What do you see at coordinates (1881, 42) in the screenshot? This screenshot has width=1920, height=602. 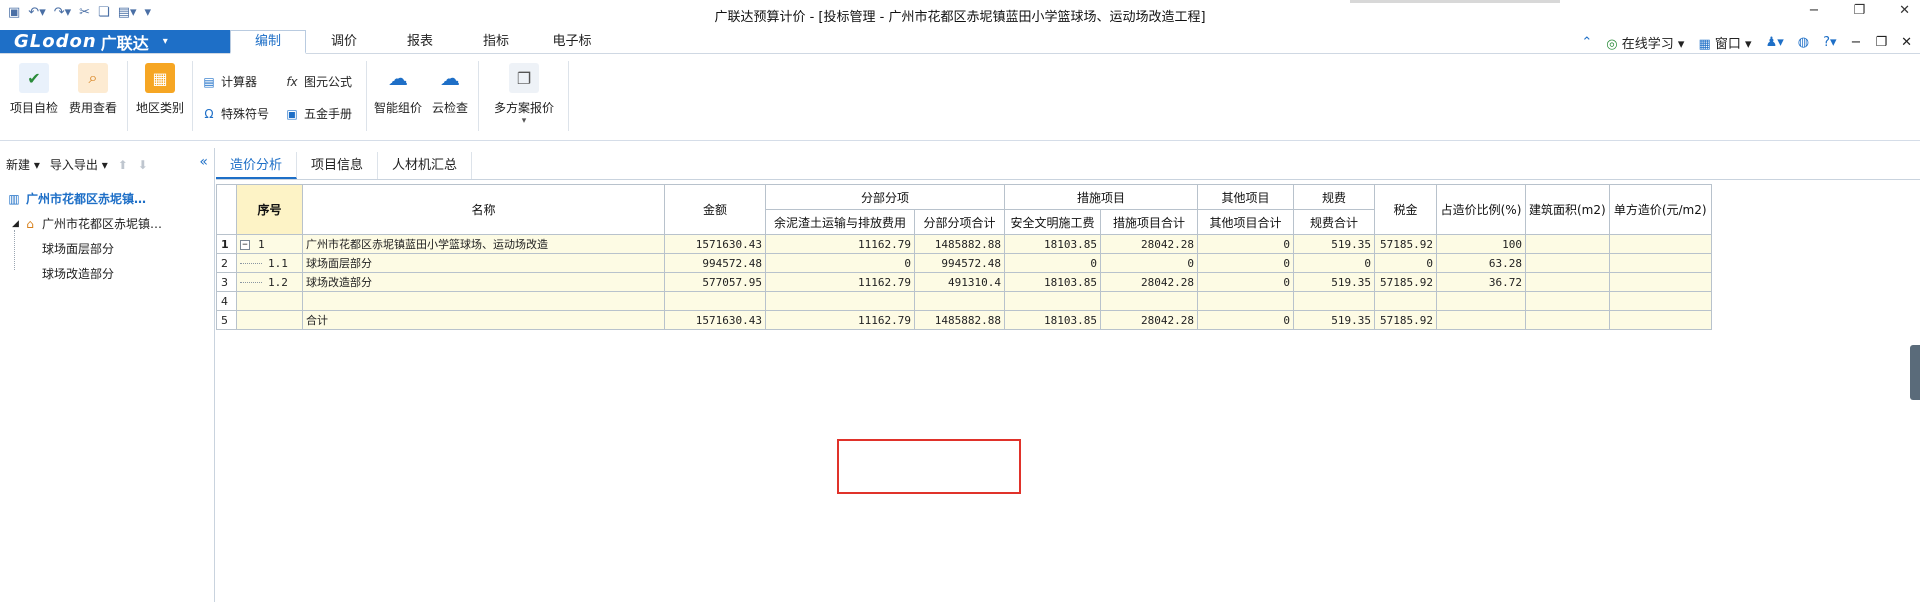 I see `doc-restore-button: ❐` at bounding box center [1881, 42].